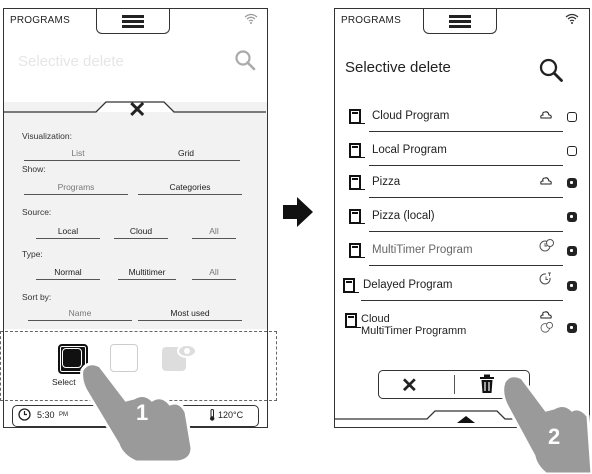 The image size is (592, 474). I want to click on option-cloud: Cloud, so click(141, 232).